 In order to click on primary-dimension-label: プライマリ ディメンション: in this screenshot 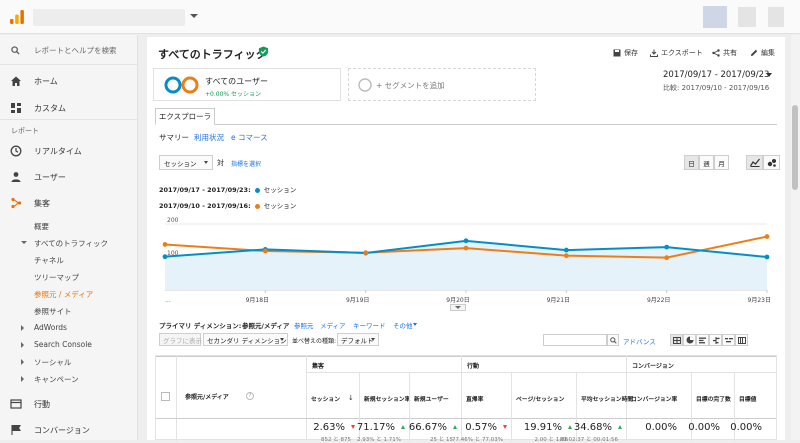, I will do `click(200, 326)`.